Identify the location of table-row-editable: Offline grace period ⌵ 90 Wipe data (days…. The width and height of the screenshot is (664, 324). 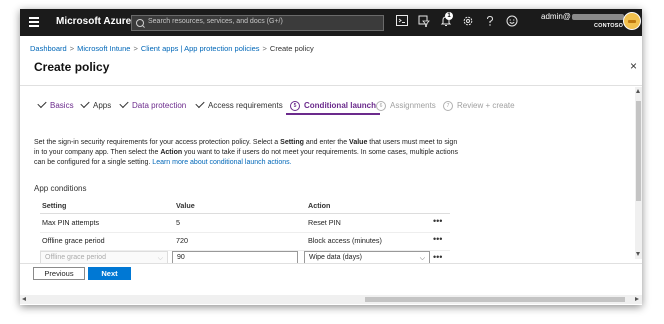
(245, 259).